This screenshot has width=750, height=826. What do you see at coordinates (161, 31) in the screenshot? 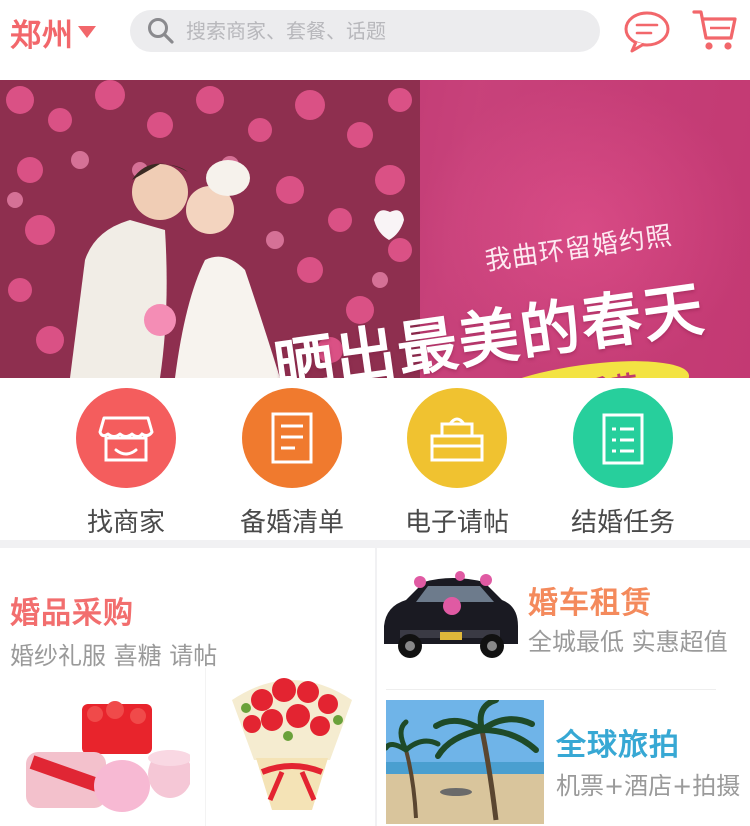
I see `search-icon` at bounding box center [161, 31].